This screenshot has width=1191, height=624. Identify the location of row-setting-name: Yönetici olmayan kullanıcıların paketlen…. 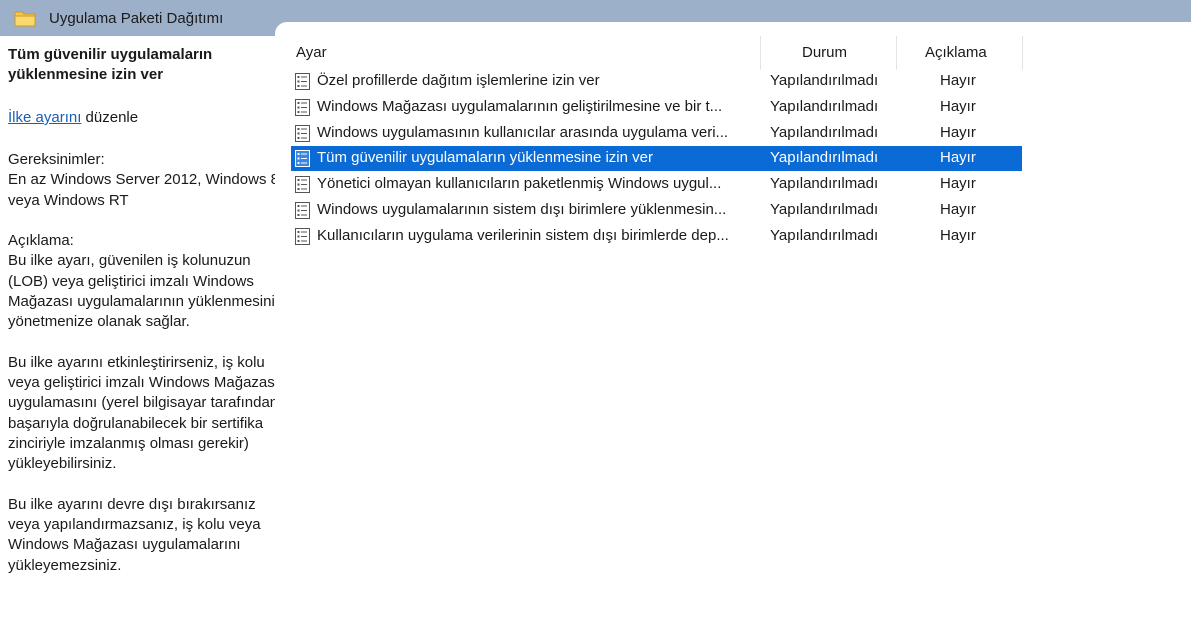
(519, 184).